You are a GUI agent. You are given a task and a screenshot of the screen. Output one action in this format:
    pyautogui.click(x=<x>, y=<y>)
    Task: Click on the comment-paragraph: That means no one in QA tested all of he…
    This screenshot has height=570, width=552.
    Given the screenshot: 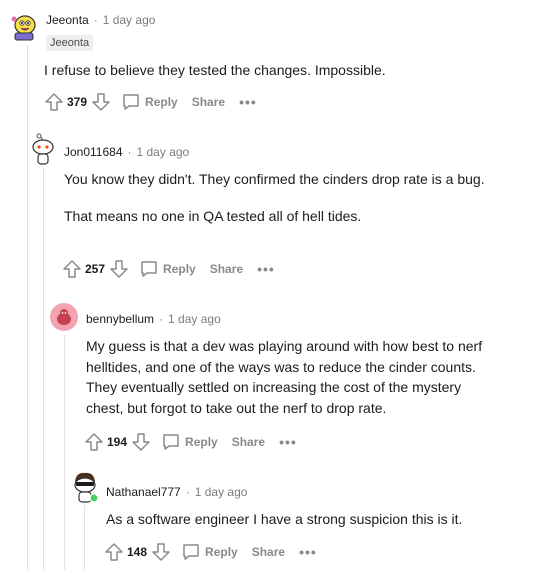 What is the action you would take?
    pyautogui.click(x=213, y=215)
    